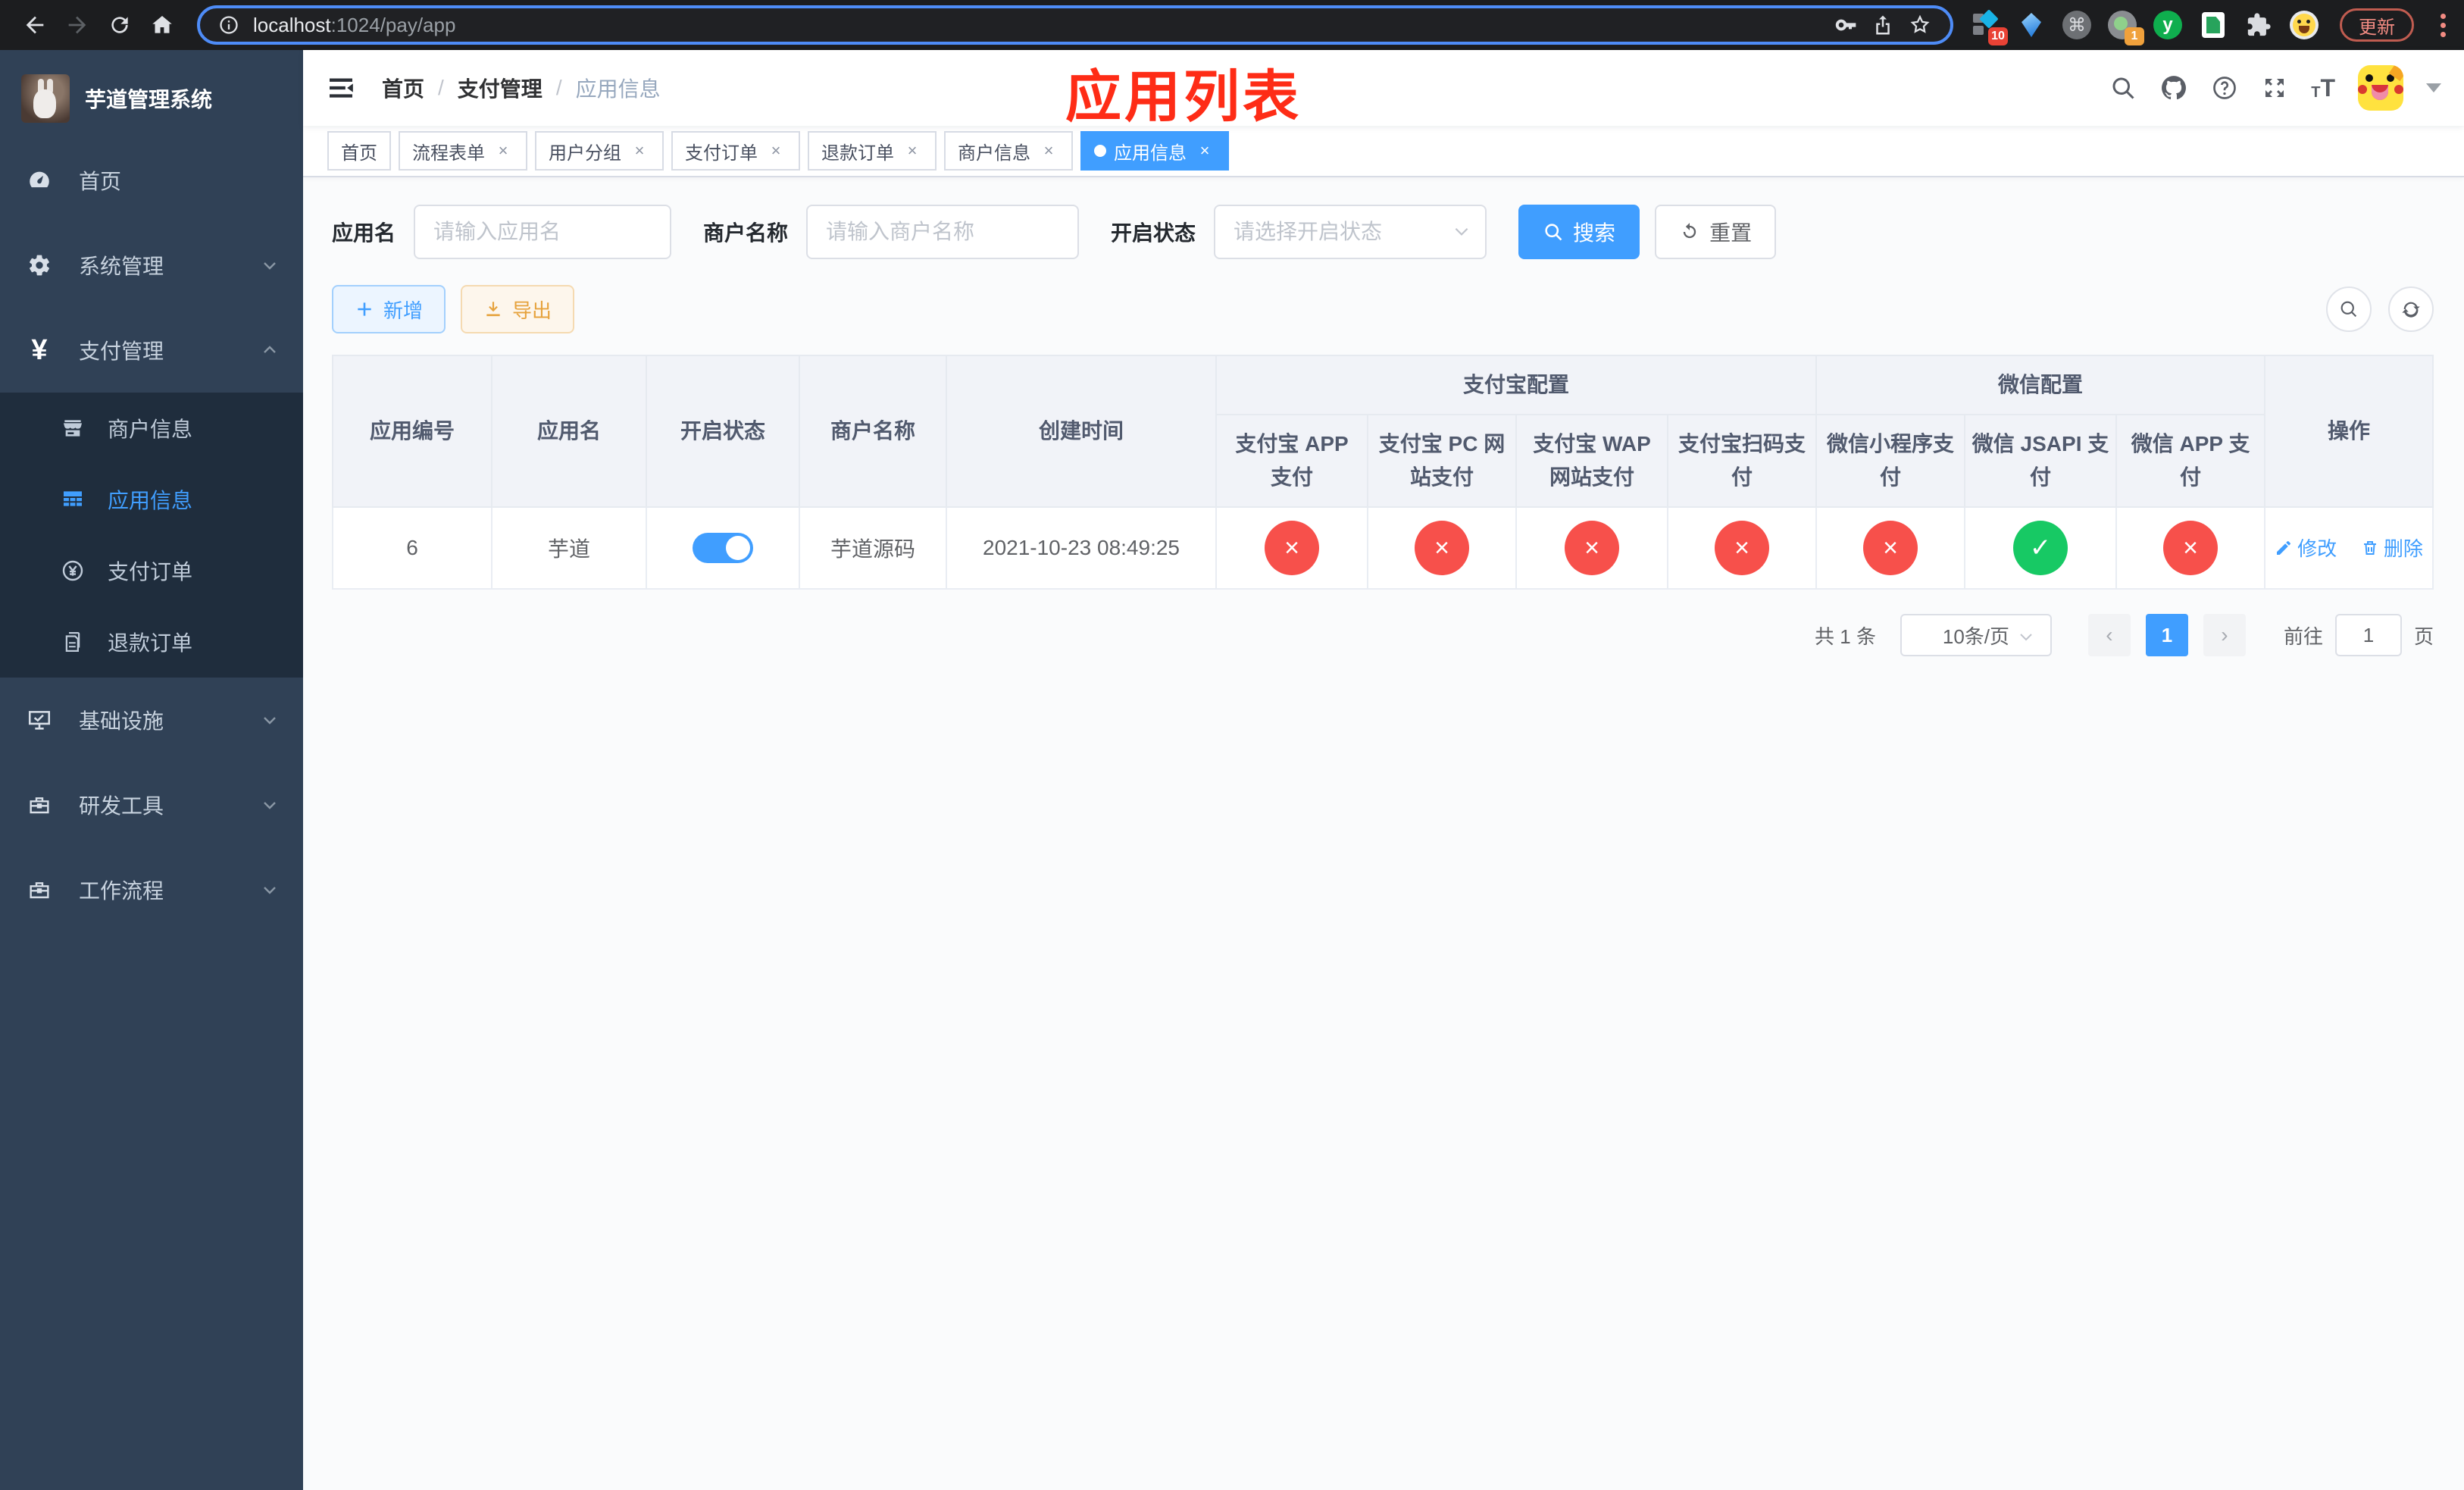 This screenshot has width=2464, height=1490. What do you see at coordinates (2166, 635) in the screenshot?
I see `current-page-button: 1` at bounding box center [2166, 635].